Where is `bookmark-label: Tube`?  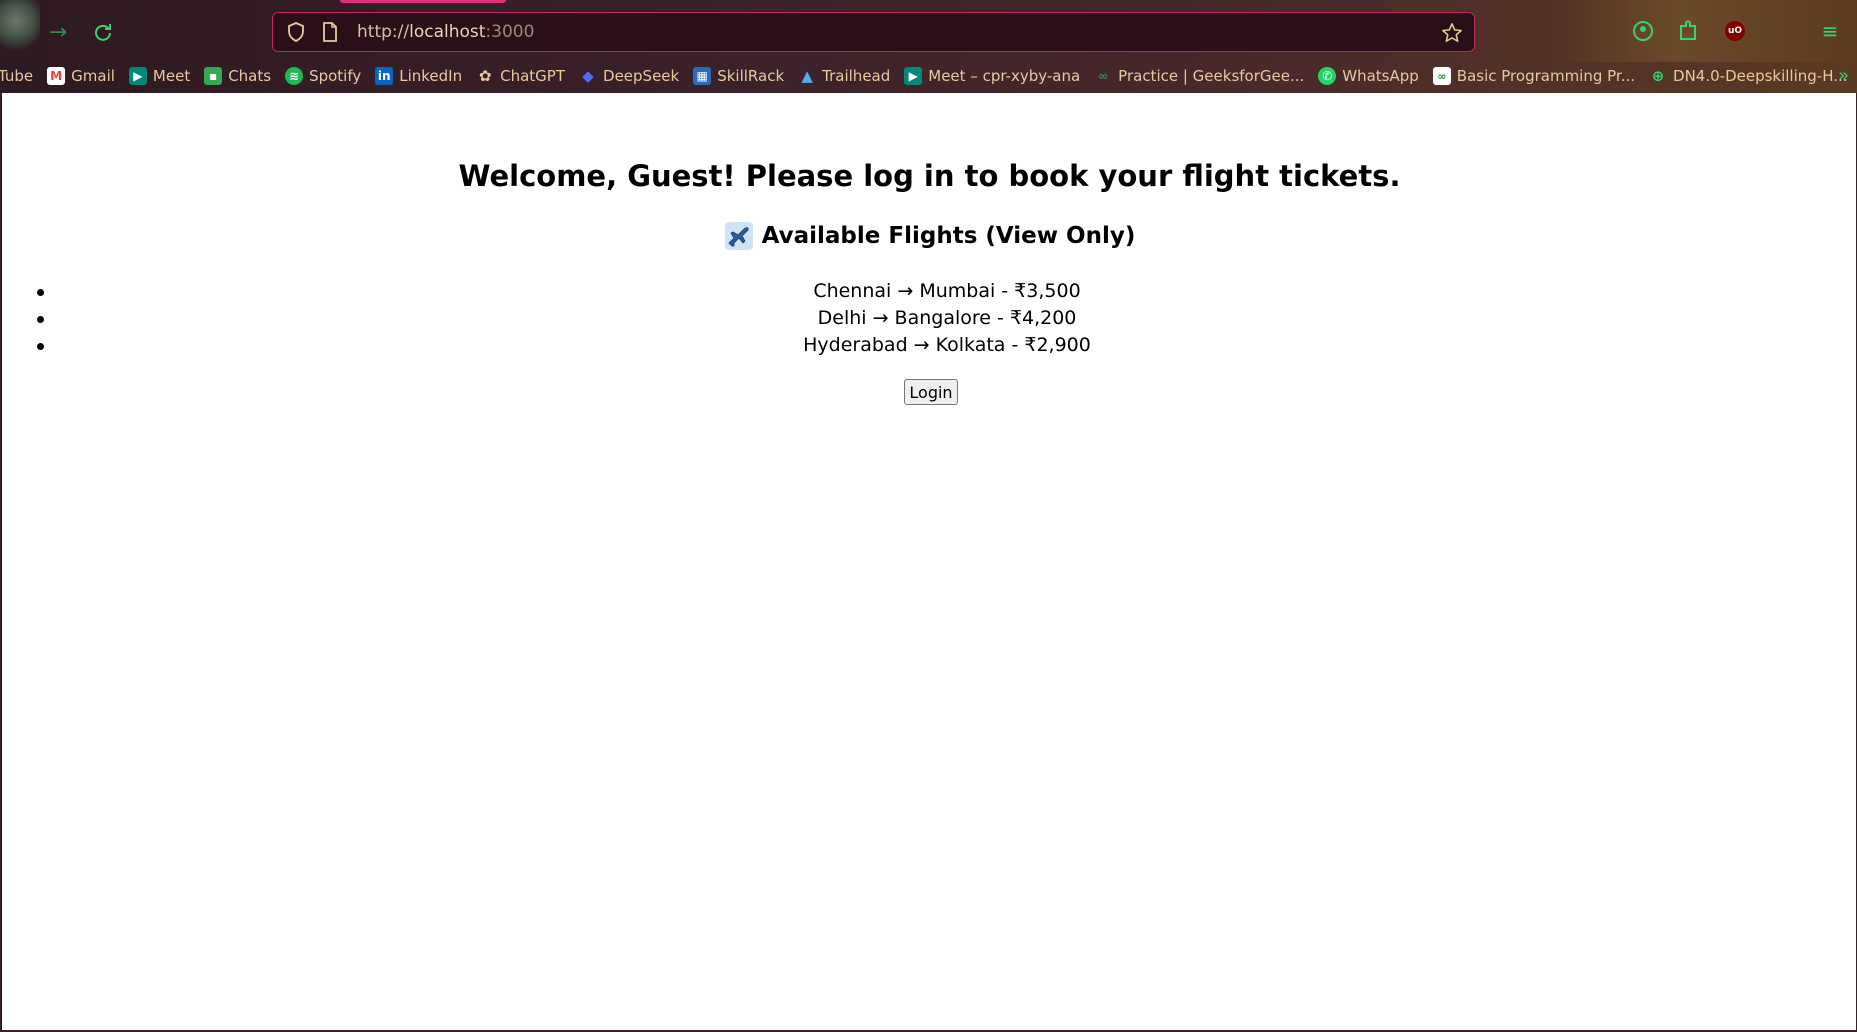
bookmark-label: Tube is located at coordinates (17, 76).